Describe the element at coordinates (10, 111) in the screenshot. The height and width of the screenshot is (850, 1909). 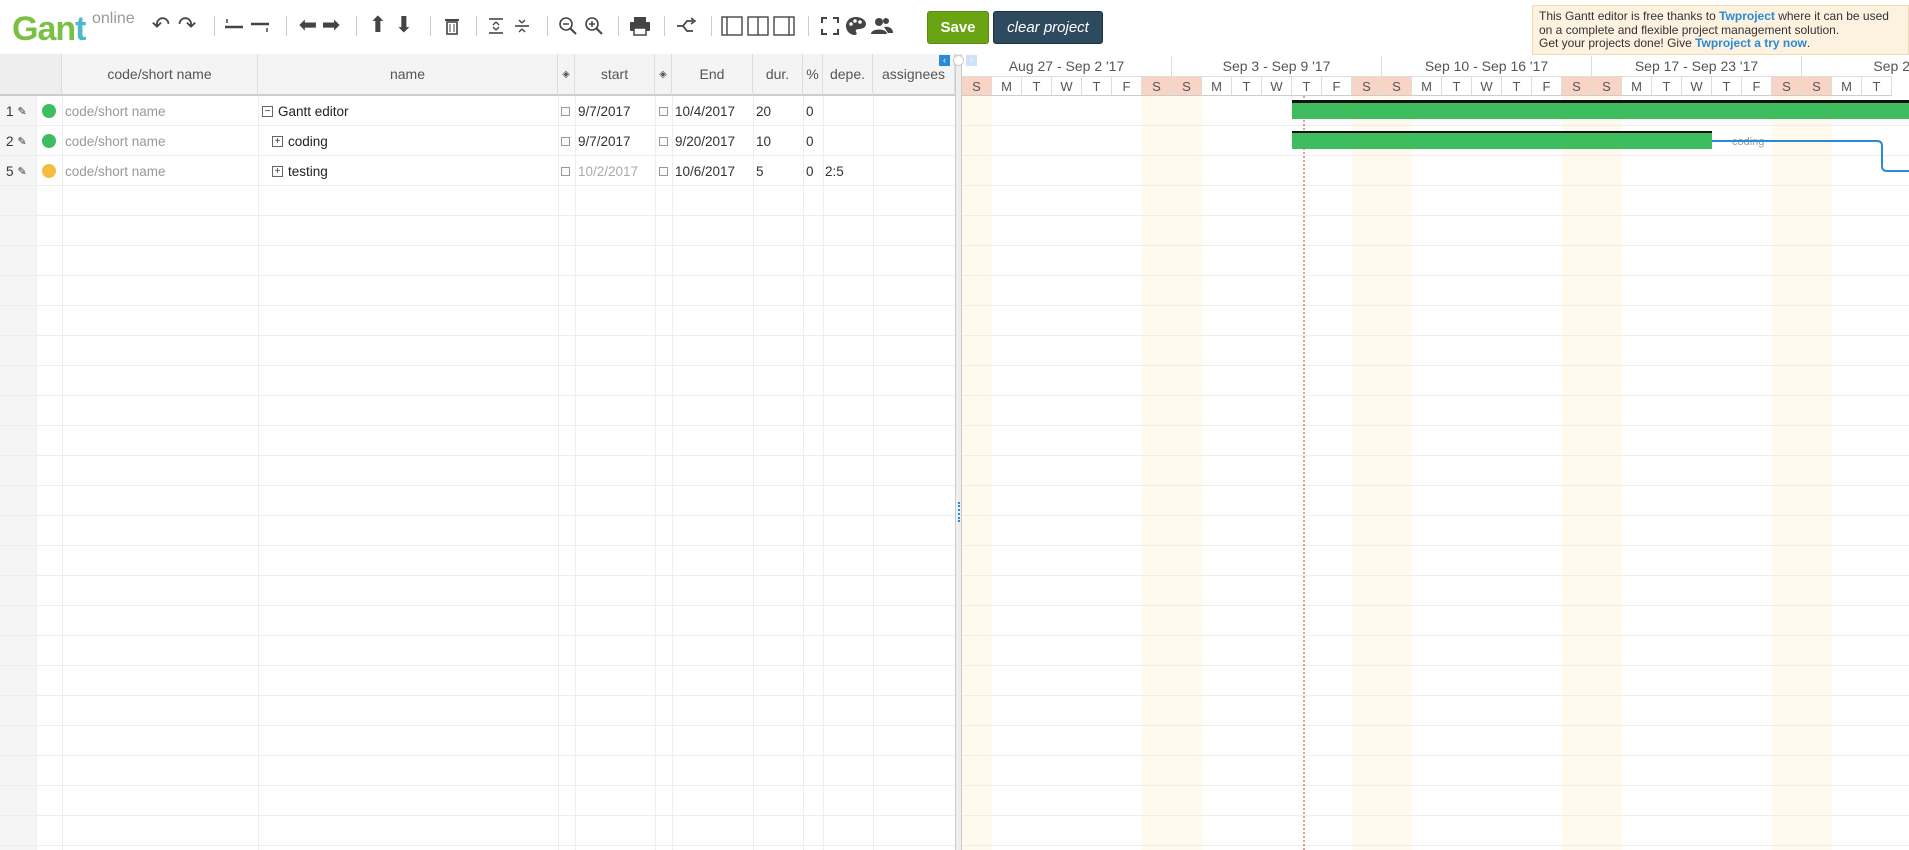
I see `row-number: 1` at that location.